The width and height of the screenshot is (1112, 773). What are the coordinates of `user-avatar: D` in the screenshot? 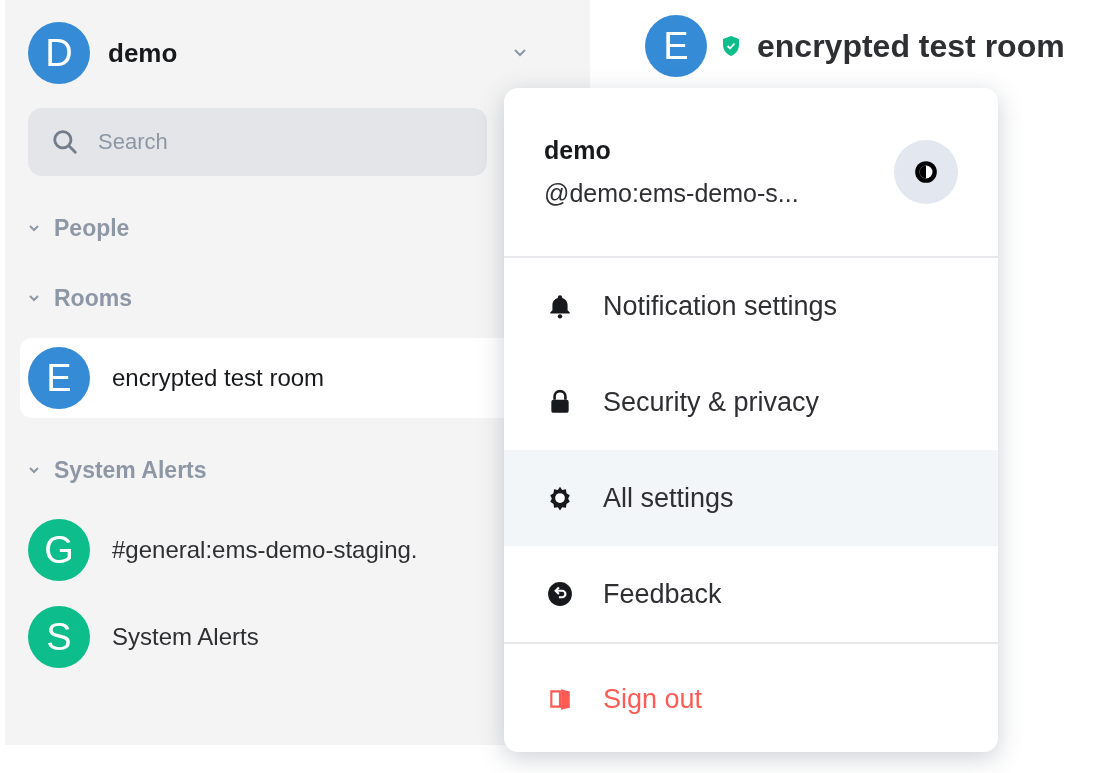 It's located at (59, 53).